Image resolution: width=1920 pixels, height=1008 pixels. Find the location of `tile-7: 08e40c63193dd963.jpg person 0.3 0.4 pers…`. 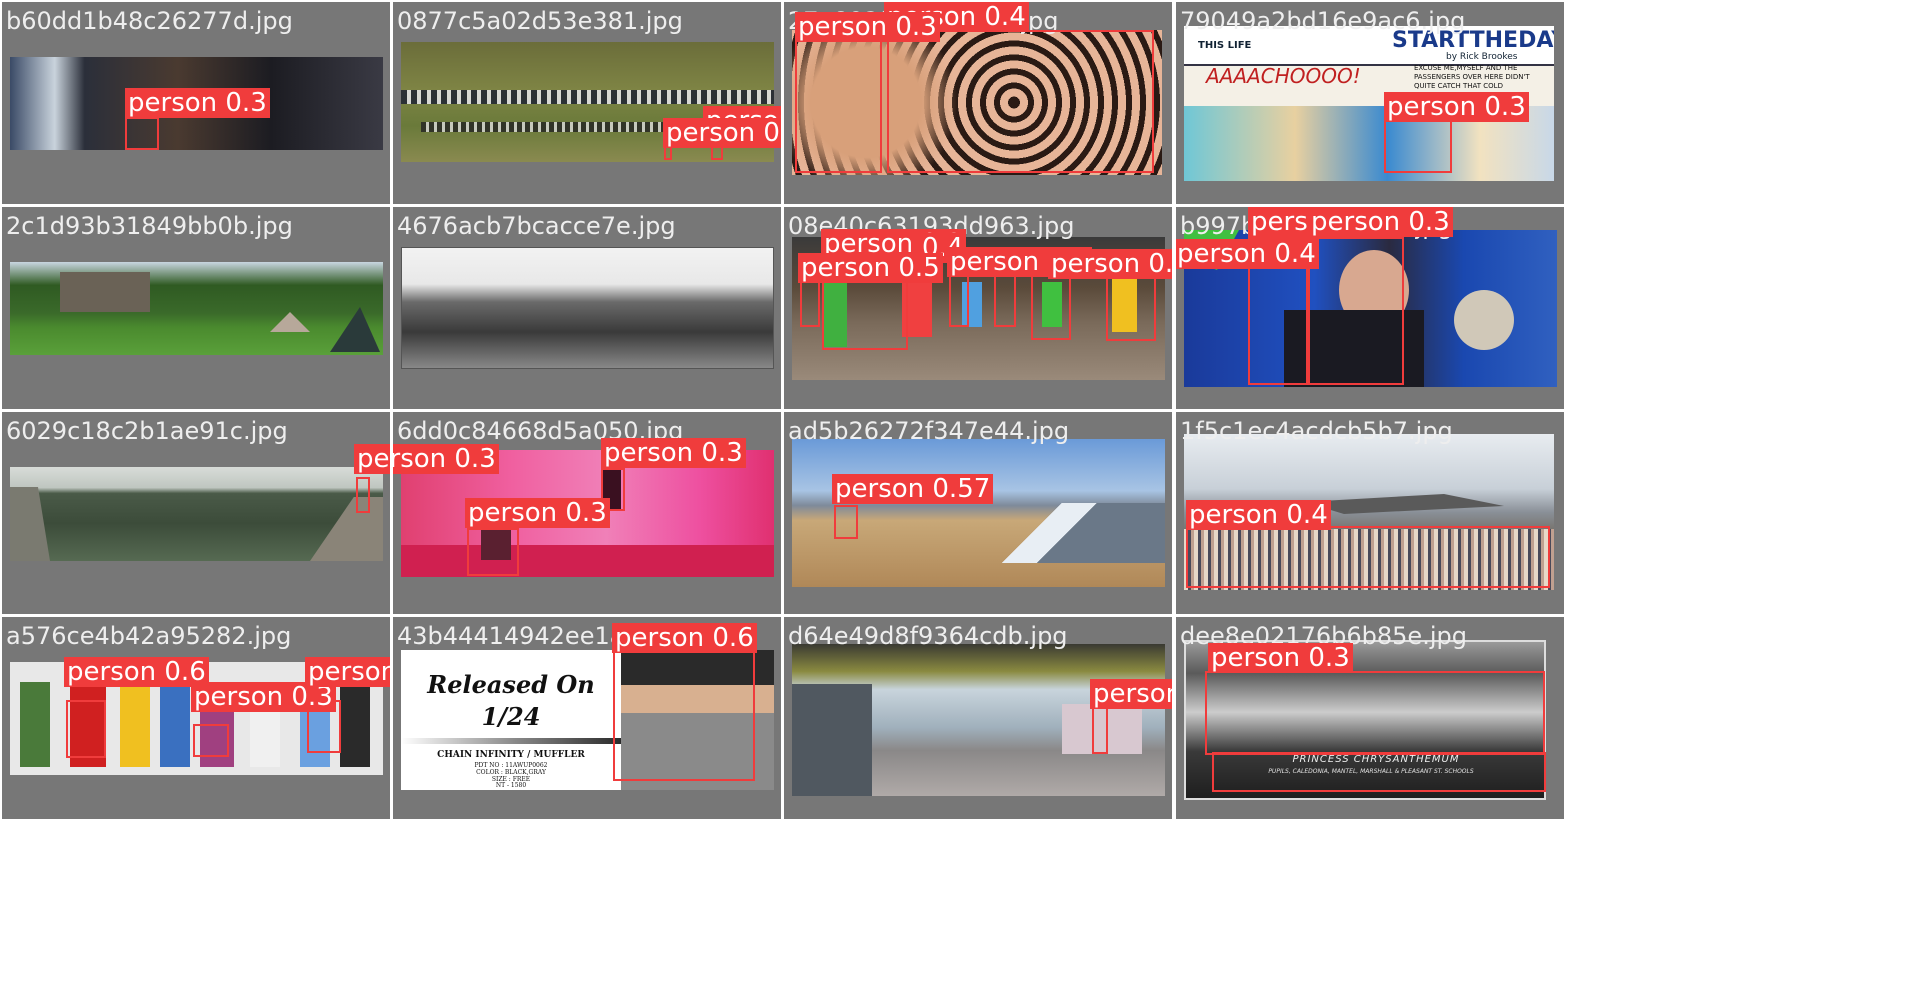

tile-7: 08e40c63193dd963.jpg person 0.3 0.4 pers… is located at coordinates (978, 308).